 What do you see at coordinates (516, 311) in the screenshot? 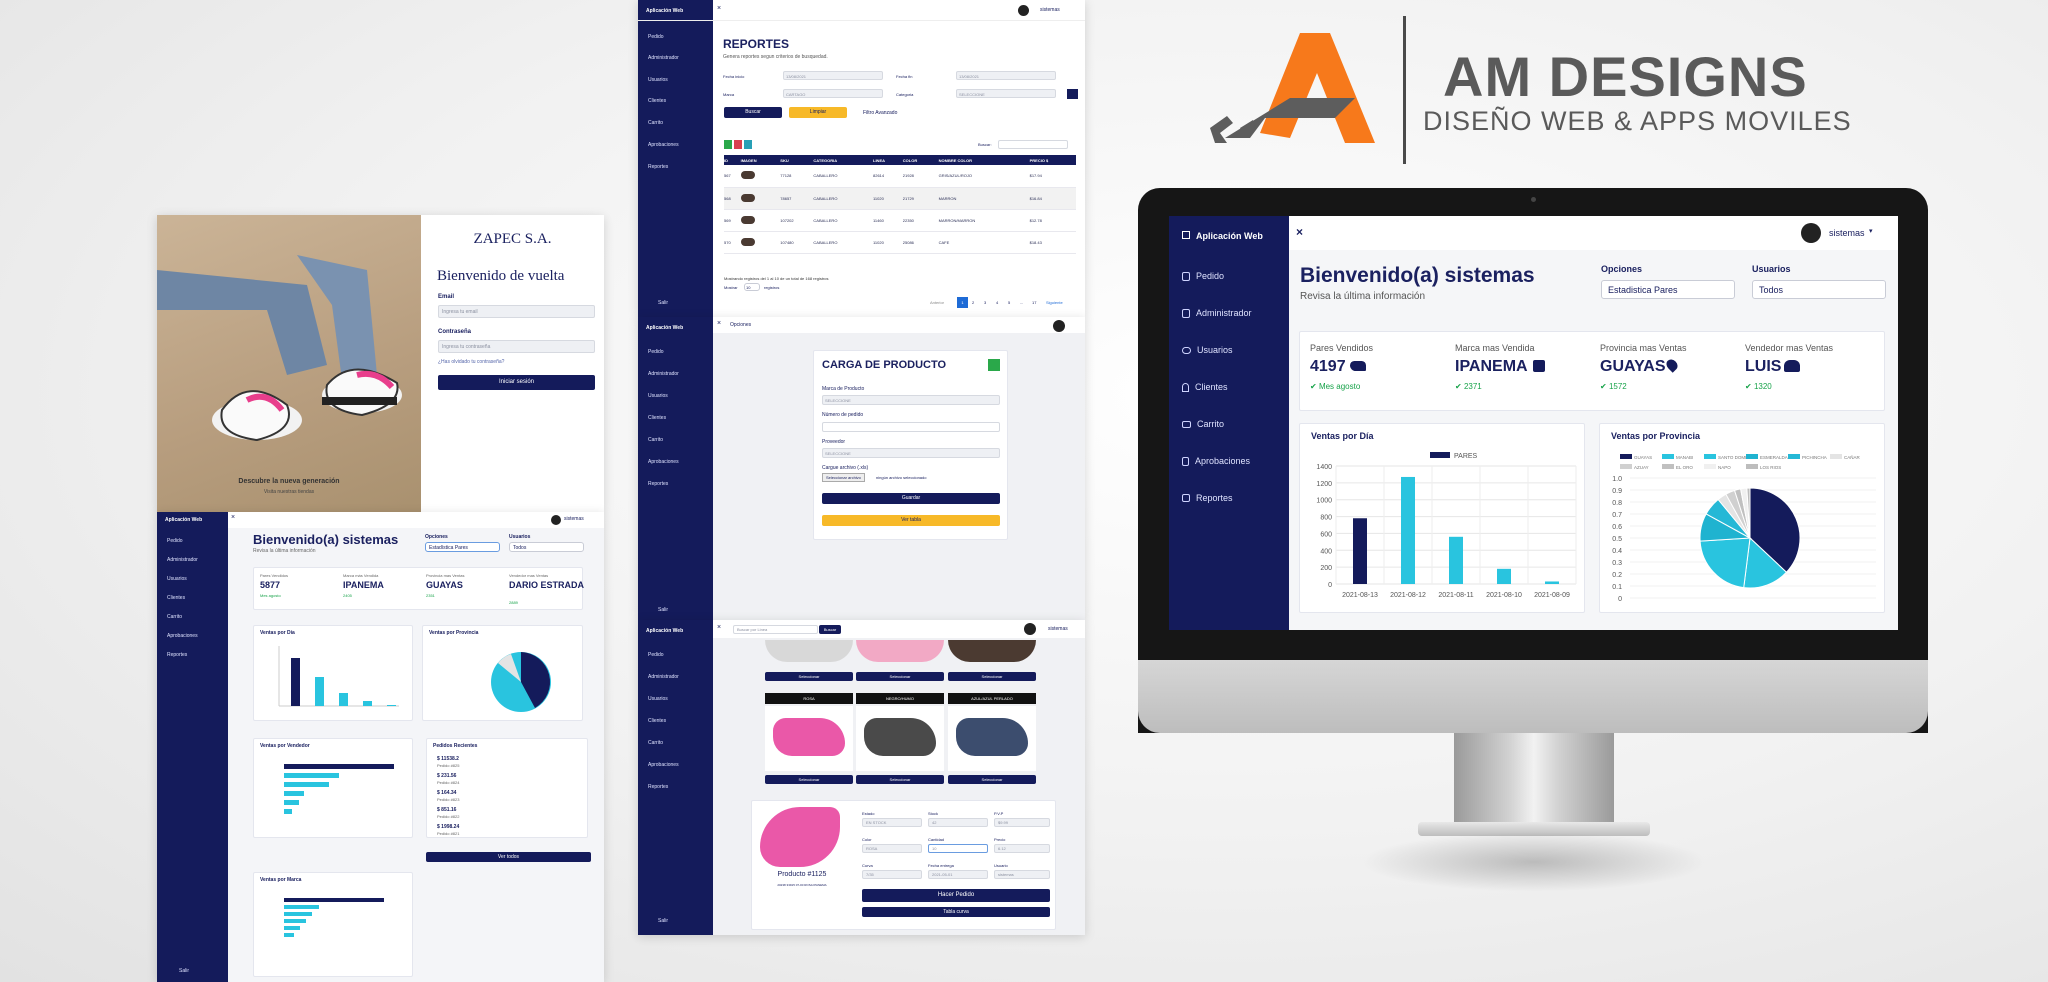
I see `email-field: Ingresa tu email` at bounding box center [516, 311].